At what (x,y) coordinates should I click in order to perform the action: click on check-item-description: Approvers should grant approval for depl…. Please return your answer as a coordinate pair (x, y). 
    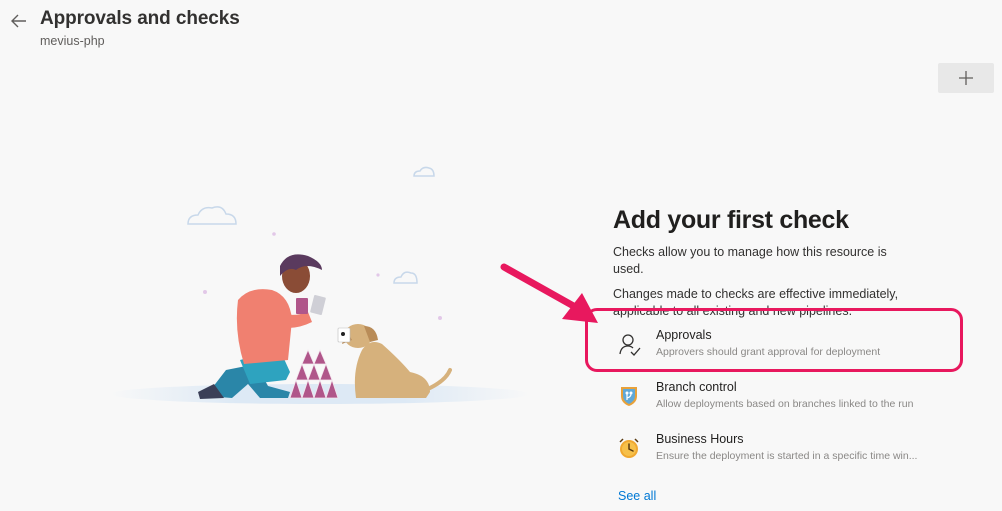
    Looking at the image, I should click on (768, 352).